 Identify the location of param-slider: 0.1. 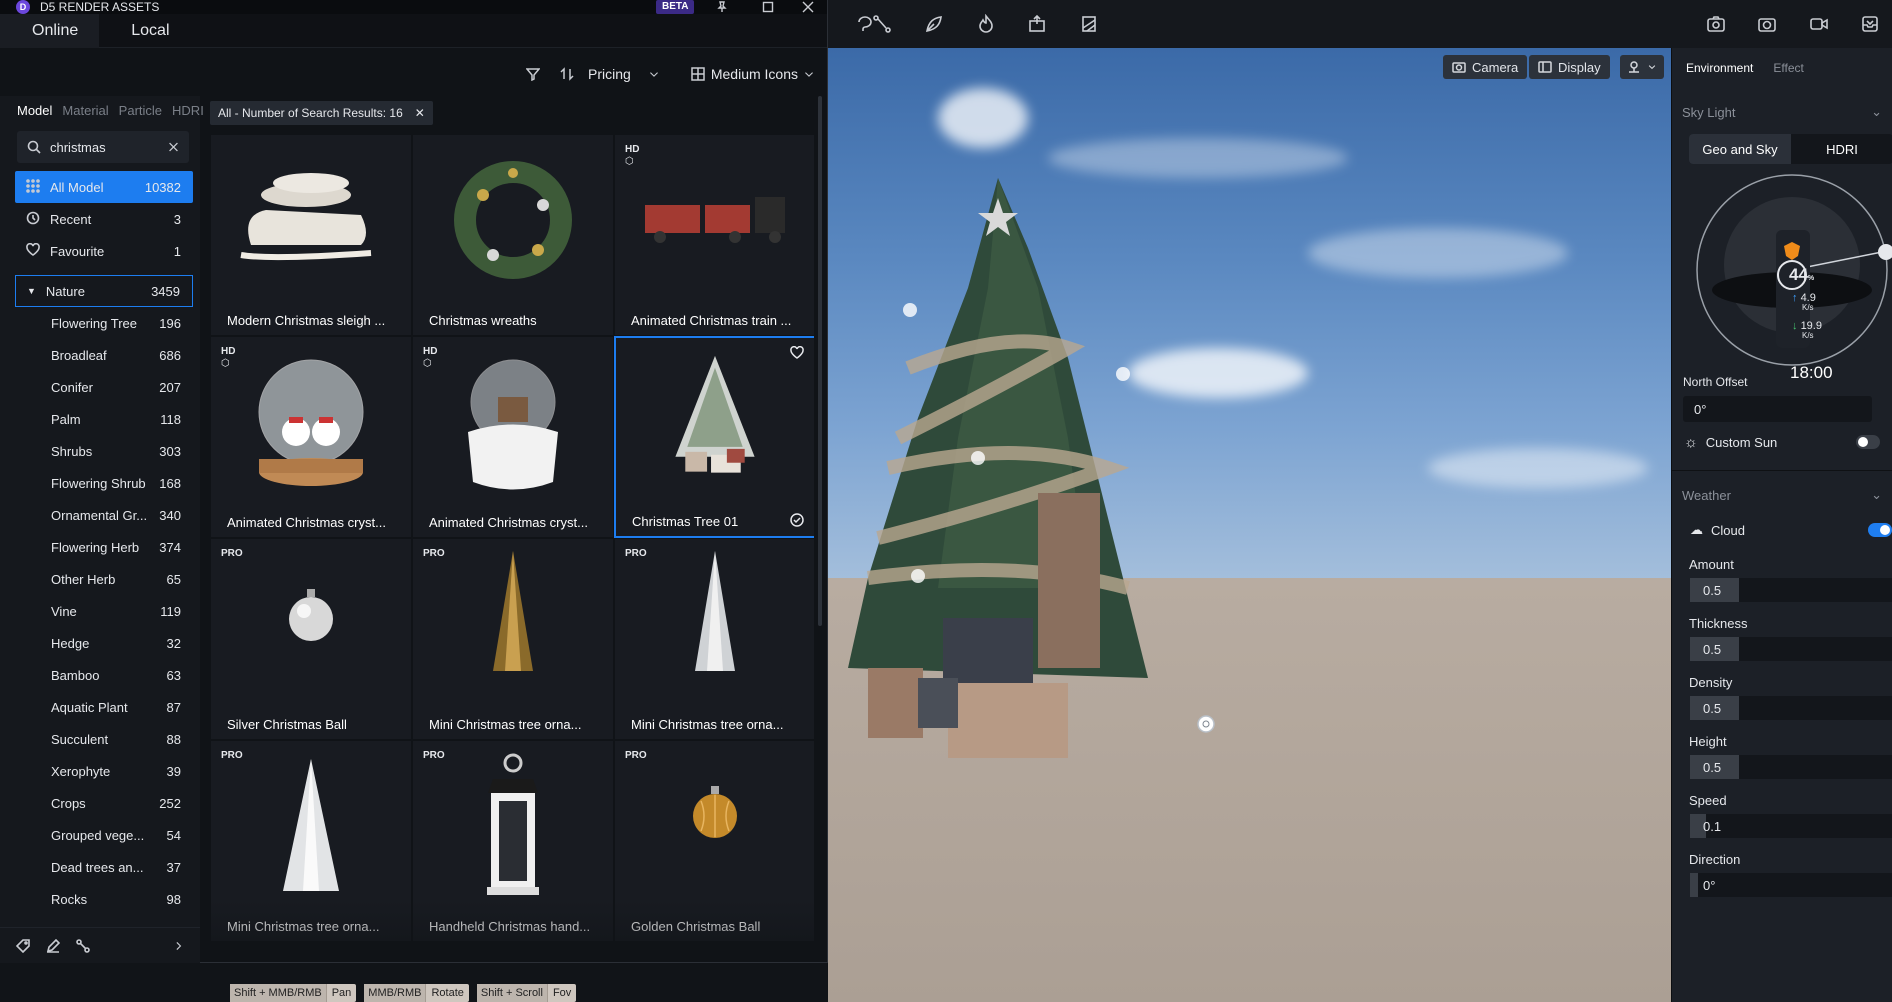
(1791, 826).